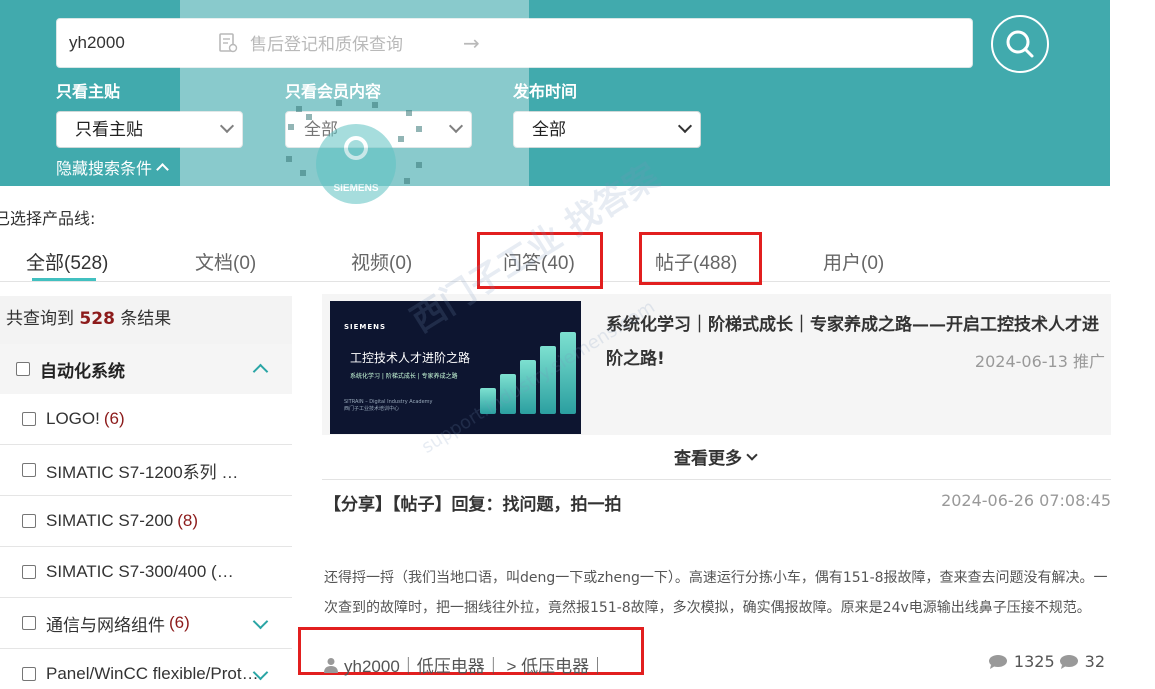  What do you see at coordinates (146, 369) in the screenshot?
I see `category-automation: 自动化系统` at bounding box center [146, 369].